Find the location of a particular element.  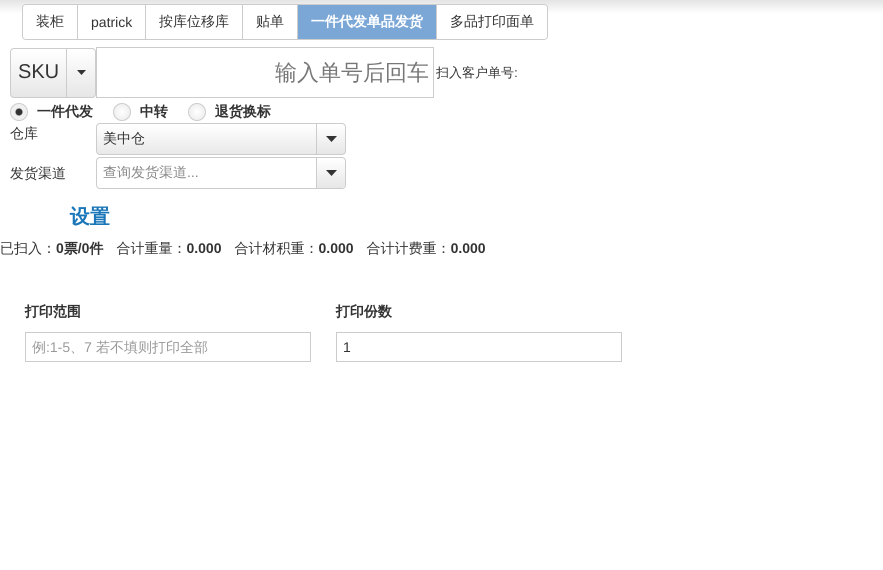

dropdown-button is located at coordinates (81, 73).